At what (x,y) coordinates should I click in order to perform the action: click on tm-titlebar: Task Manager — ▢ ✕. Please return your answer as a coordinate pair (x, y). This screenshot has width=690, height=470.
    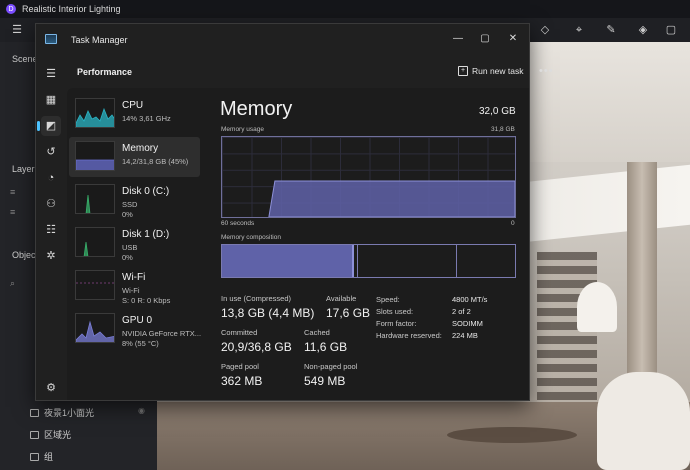
    Looking at the image, I should click on (282, 40).